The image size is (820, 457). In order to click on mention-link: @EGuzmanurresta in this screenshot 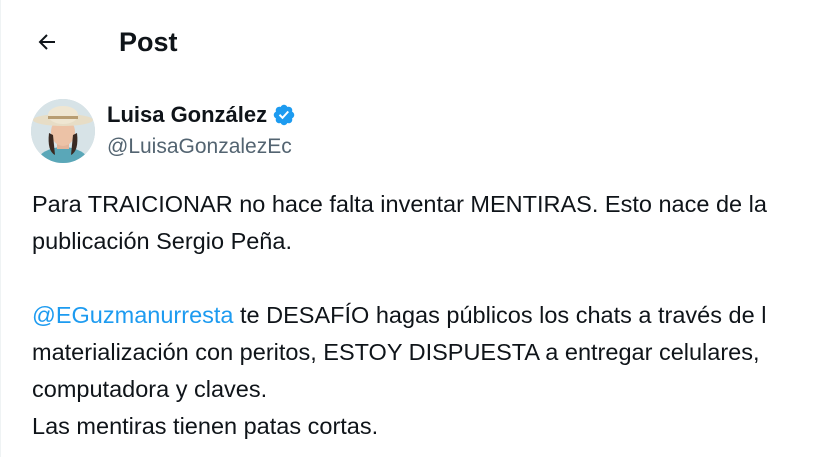, I will do `click(132, 315)`.